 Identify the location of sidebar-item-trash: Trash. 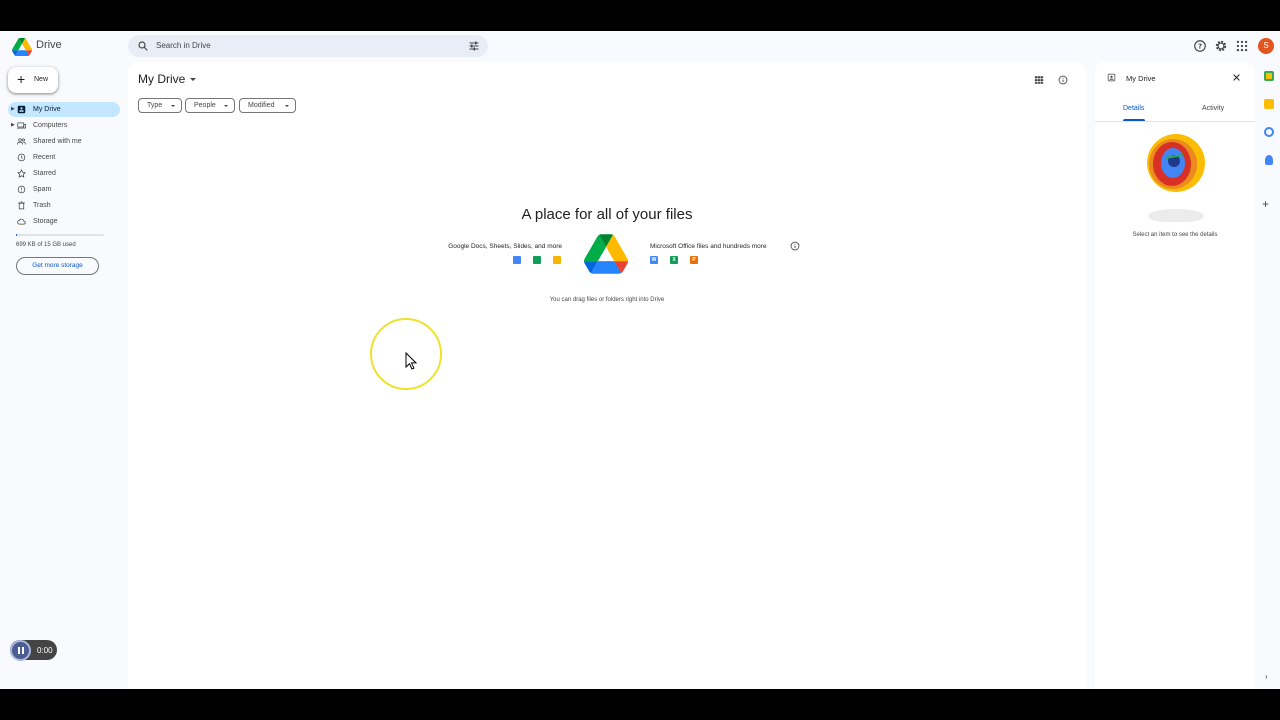
(64, 205).